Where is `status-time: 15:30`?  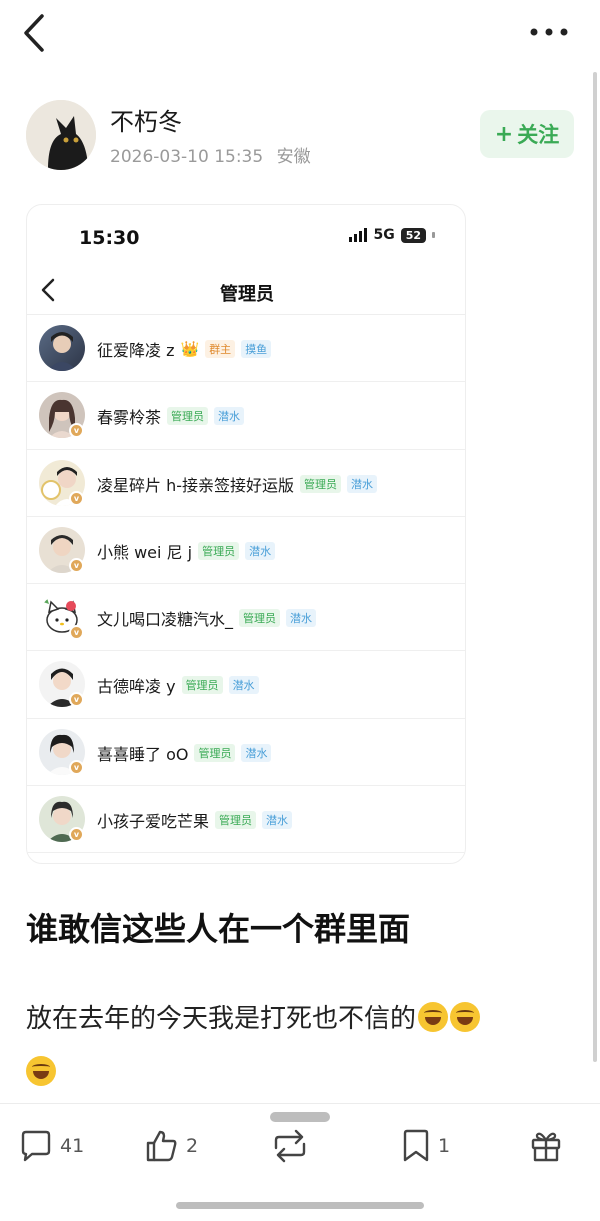 status-time: 15:30 is located at coordinates (109, 238).